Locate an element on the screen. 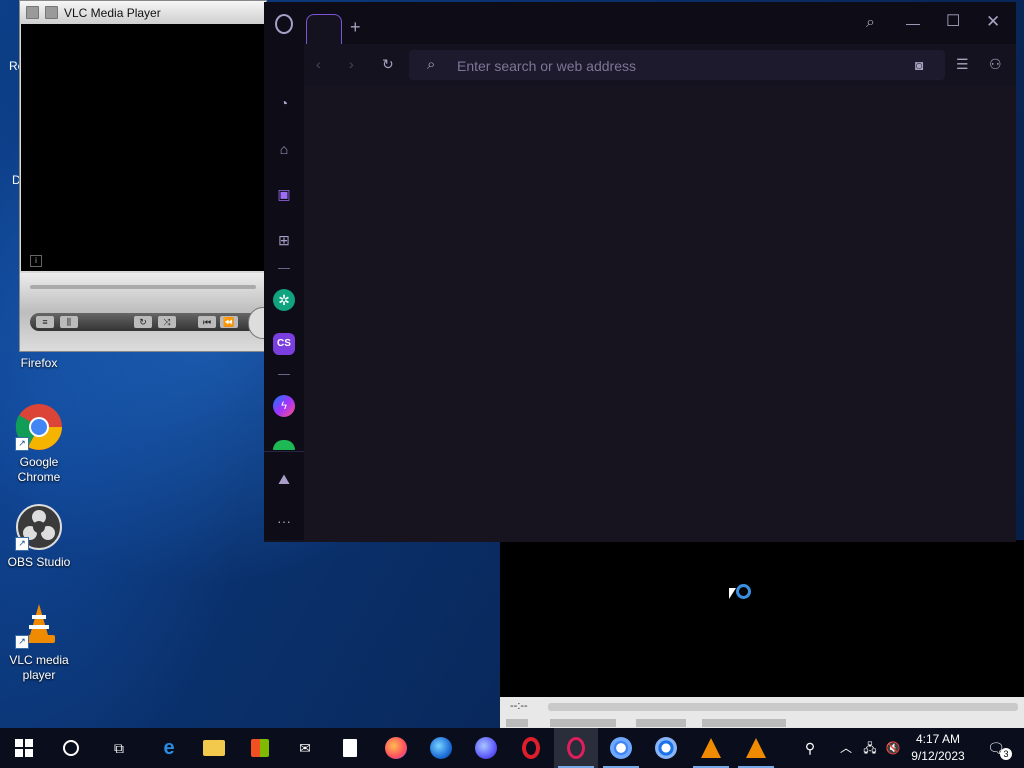  info-icon: i is located at coordinates (36, 261).